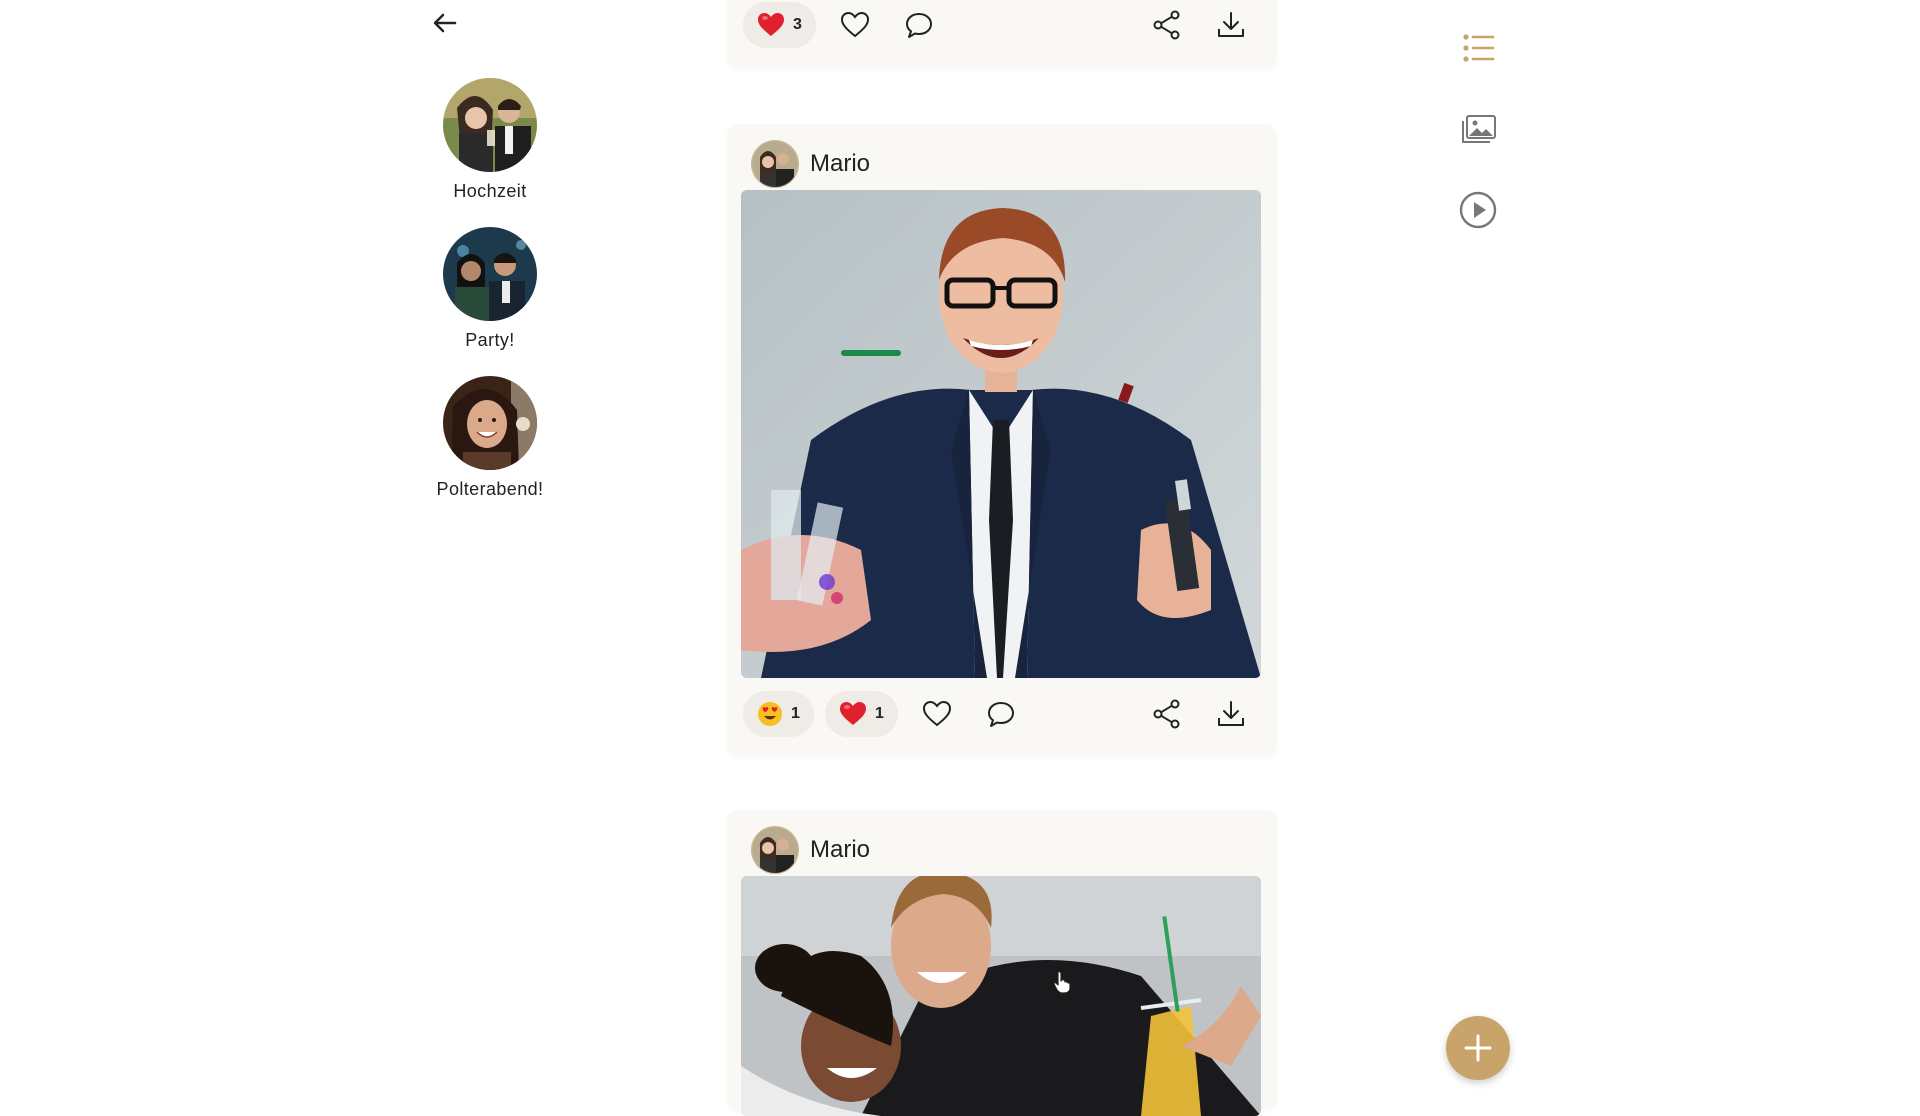 The width and height of the screenshot is (1920, 1116). I want to click on reaction-heart: 1, so click(861, 714).